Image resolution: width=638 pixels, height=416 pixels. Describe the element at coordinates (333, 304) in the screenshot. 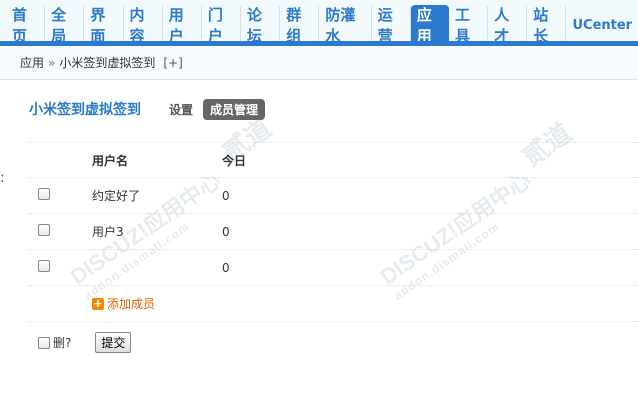

I see `add-member-row: + 添加成员` at that location.